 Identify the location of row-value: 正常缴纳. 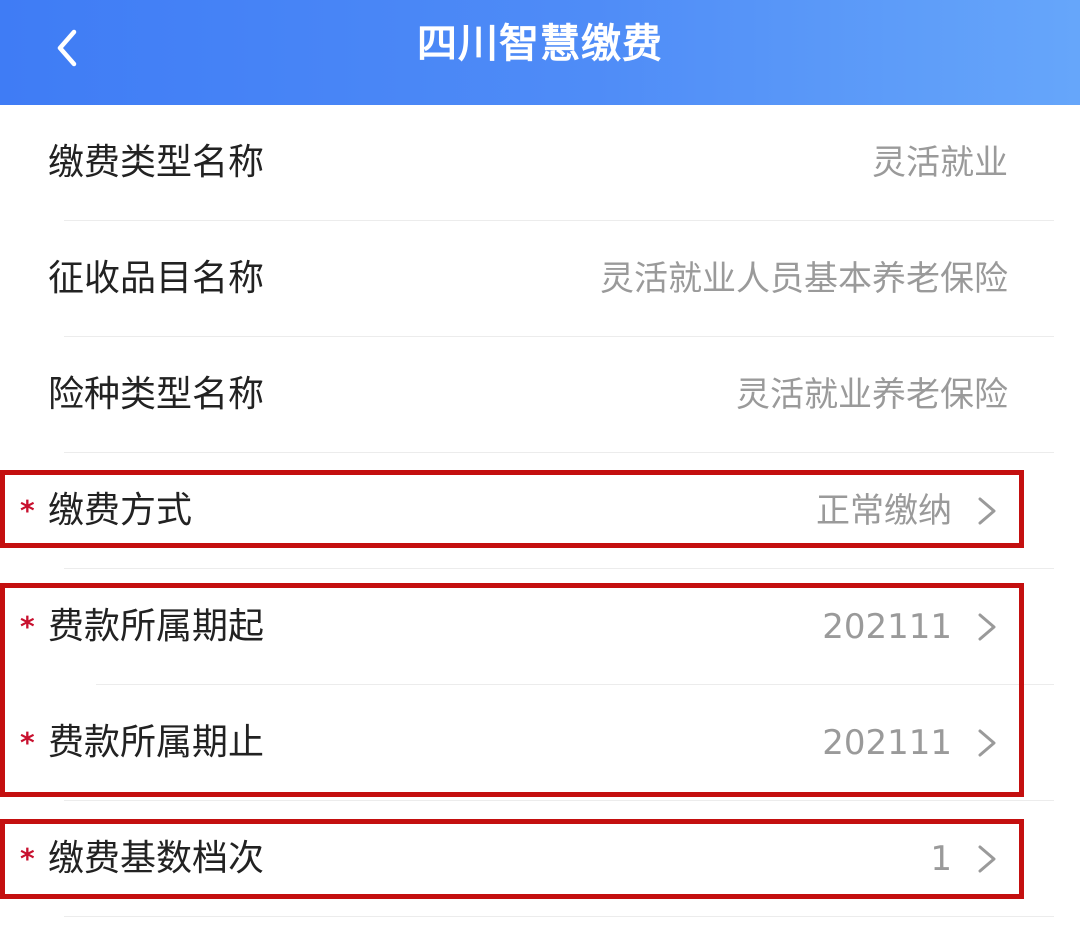
(884, 511).